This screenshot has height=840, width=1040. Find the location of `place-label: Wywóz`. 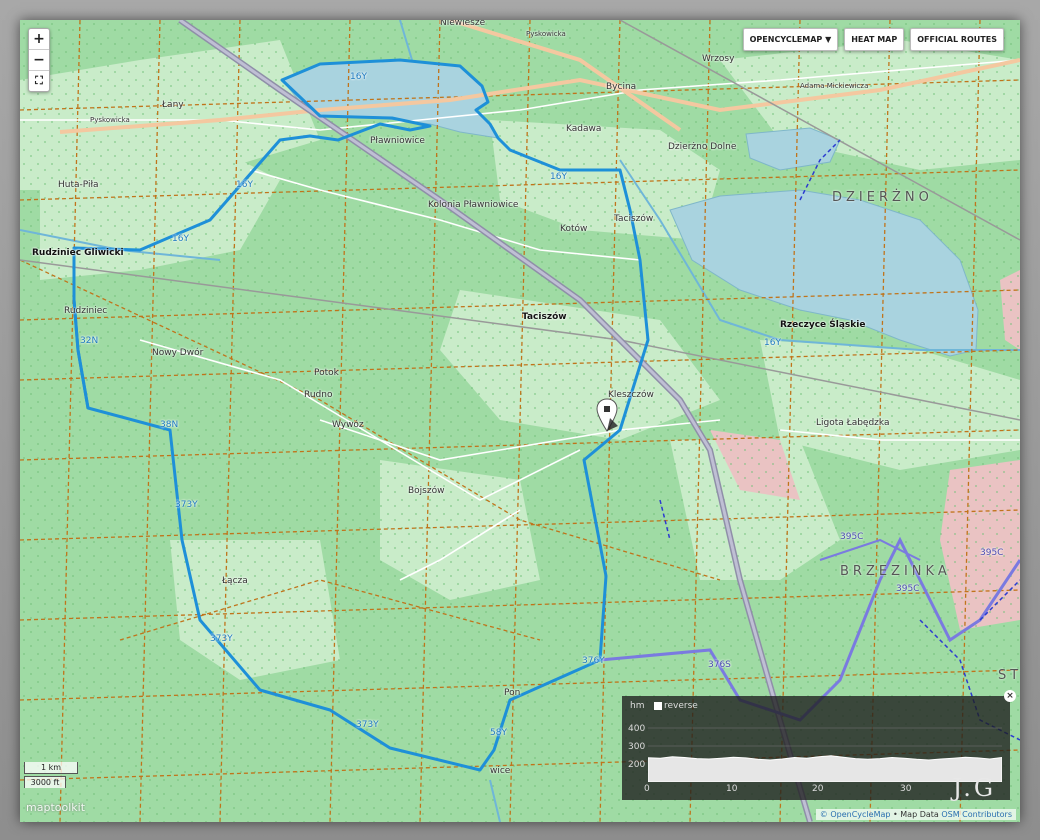

place-label: Wywóz is located at coordinates (348, 425).